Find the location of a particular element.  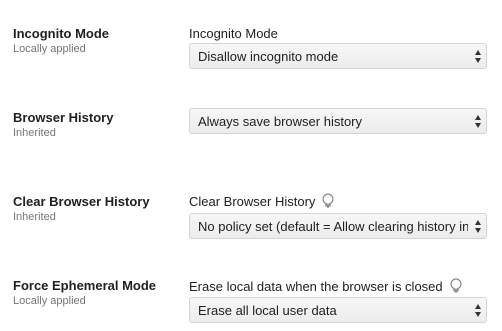

select-value: Erase all local user data is located at coordinates (267, 310).